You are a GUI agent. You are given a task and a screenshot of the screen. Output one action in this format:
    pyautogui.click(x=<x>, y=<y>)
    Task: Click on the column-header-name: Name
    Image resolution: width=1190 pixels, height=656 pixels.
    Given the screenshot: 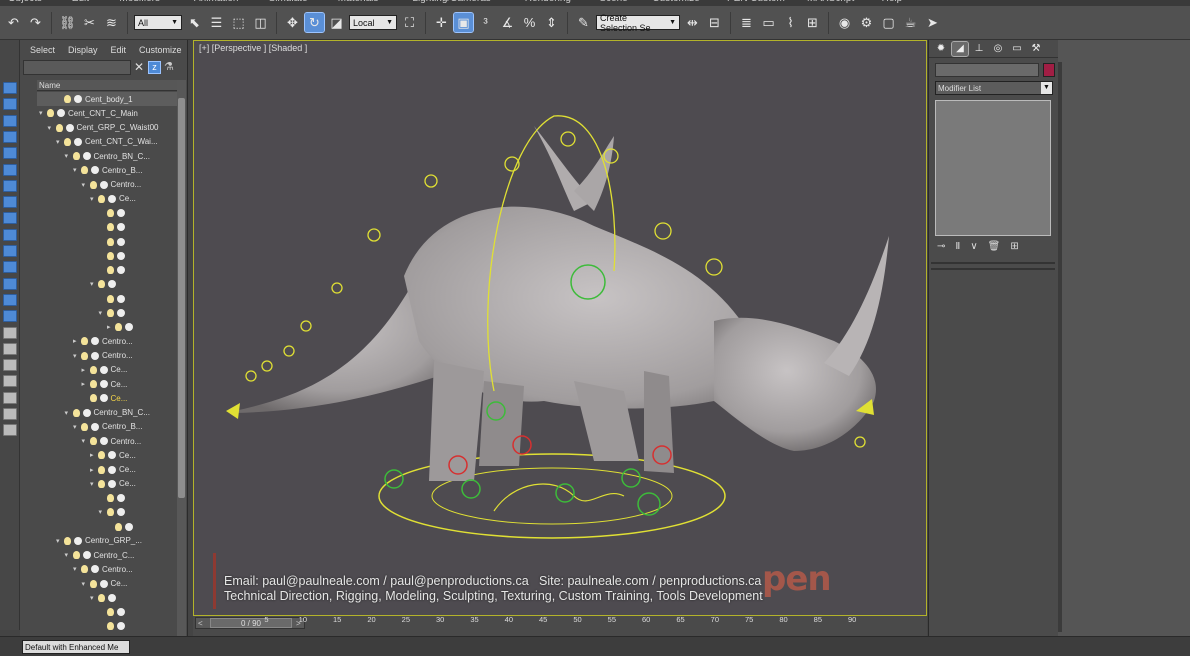 What is the action you would take?
    pyautogui.click(x=107, y=85)
    